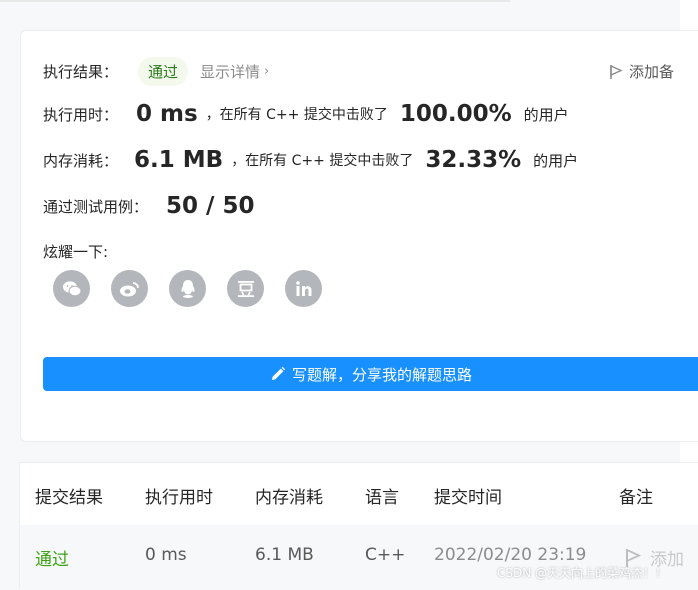 The image size is (698, 590). I want to click on col-runtime-header: 执行用时, so click(179, 498).